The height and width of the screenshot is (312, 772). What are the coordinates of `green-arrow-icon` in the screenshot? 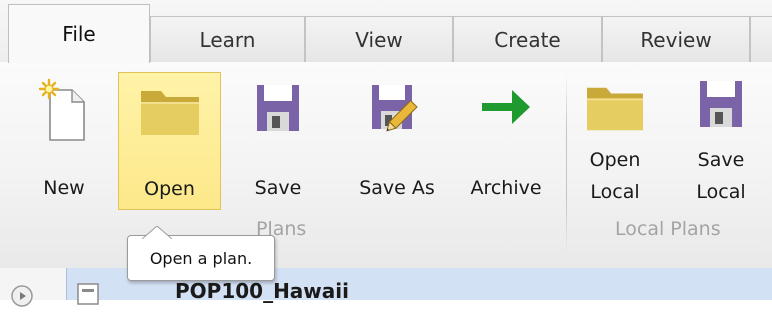 It's located at (506, 109).